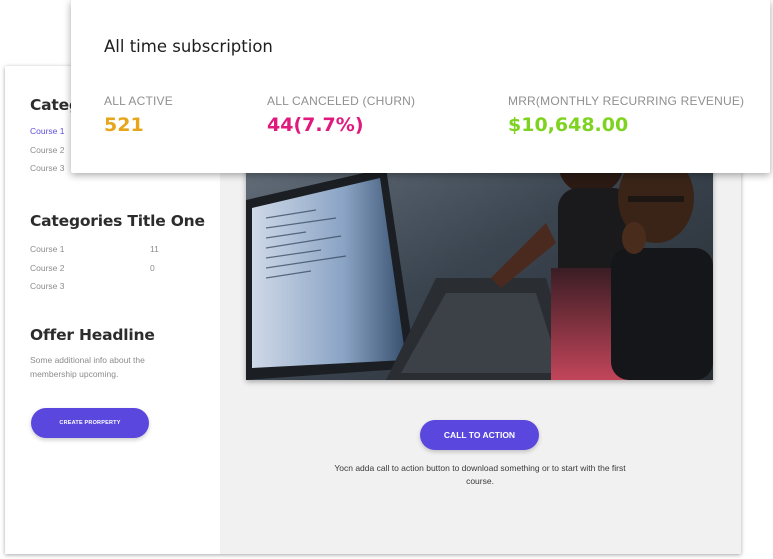  What do you see at coordinates (117, 286) in the screenshot?
I see `course-link-3: Course 3` at bounding box center [117, 286].